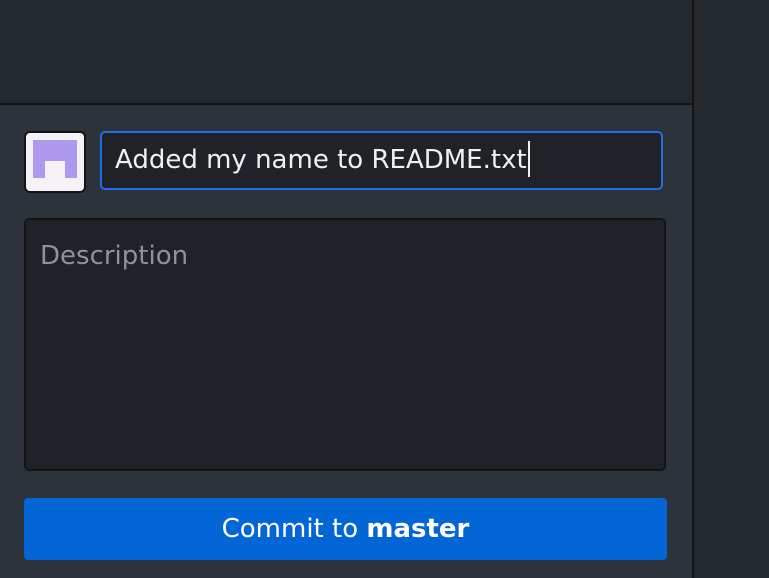 The width and height of the screenshot is (769, 578). I want to click on commit-button: Commit to master, so click(345, 529).